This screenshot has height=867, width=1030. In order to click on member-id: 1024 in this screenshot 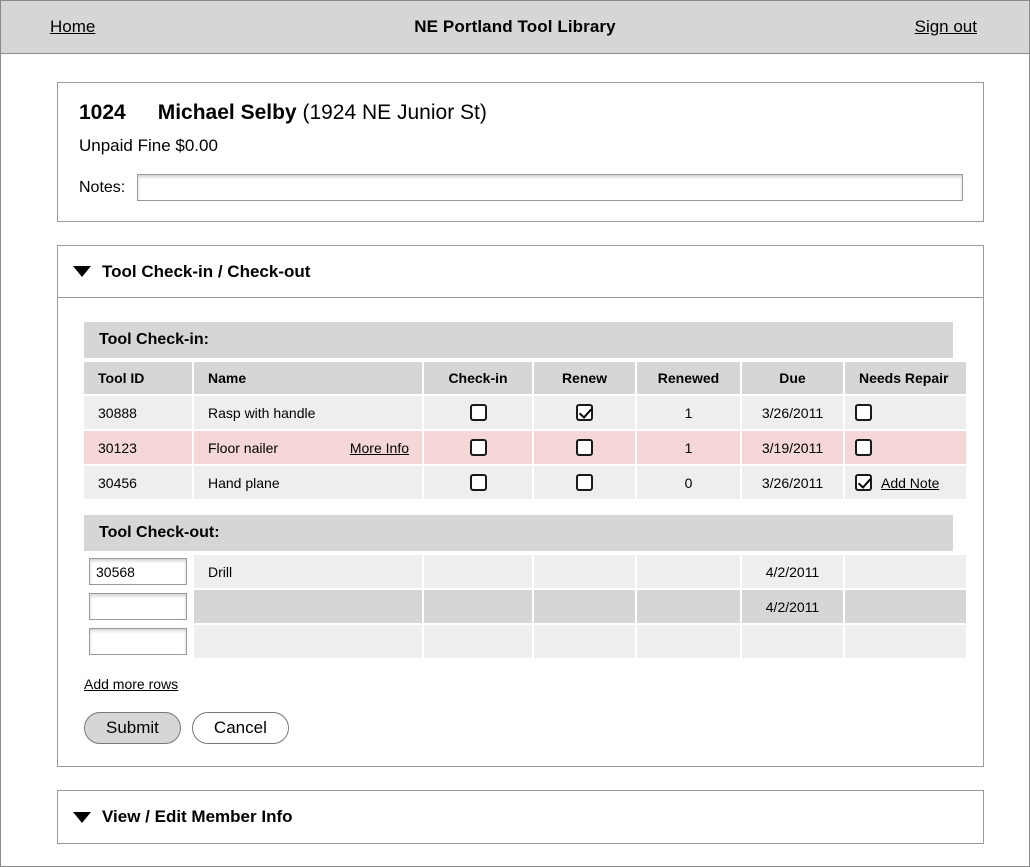, I will do `click(102, 112)`.